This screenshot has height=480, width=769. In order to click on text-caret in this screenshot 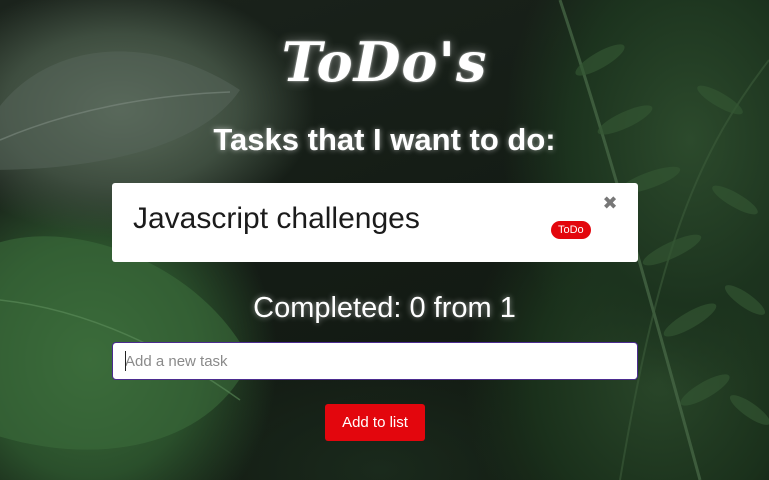, I will do `click(125, 361)`.